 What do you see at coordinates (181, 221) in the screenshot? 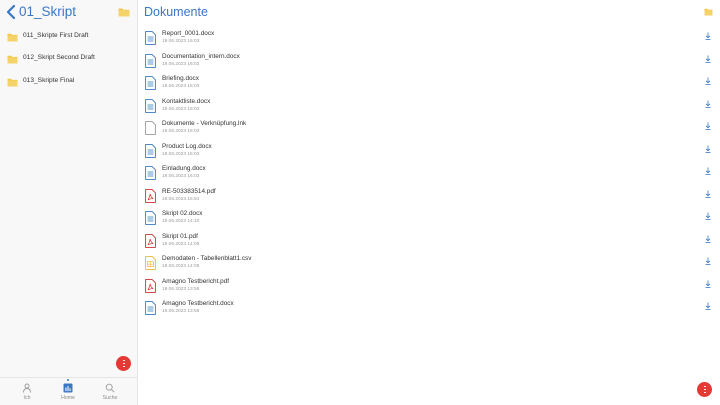
I see `file-date: 19.06.2023 14:10` at bounding box center [181, 221].